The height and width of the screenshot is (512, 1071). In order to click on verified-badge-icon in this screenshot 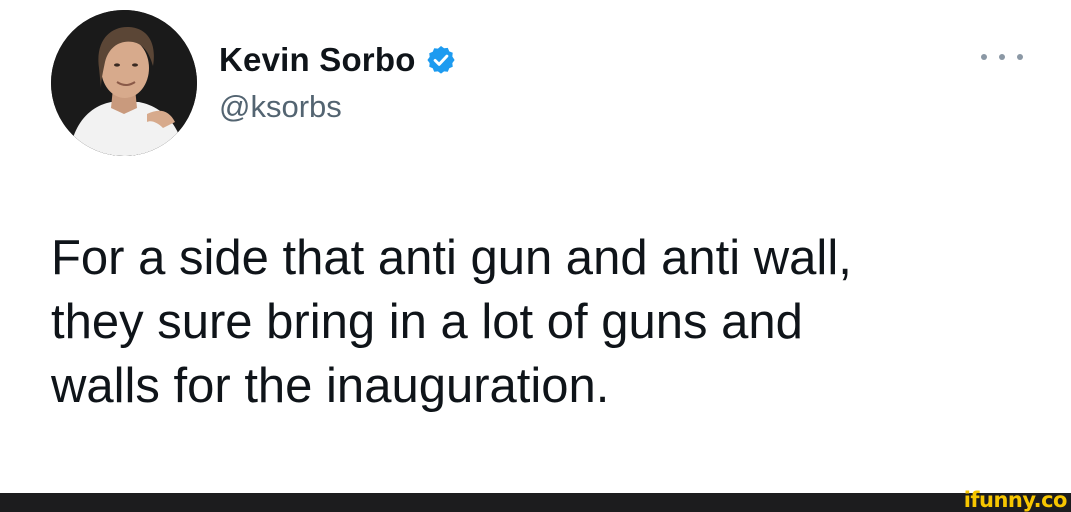, I will do `click(441, 60)`.